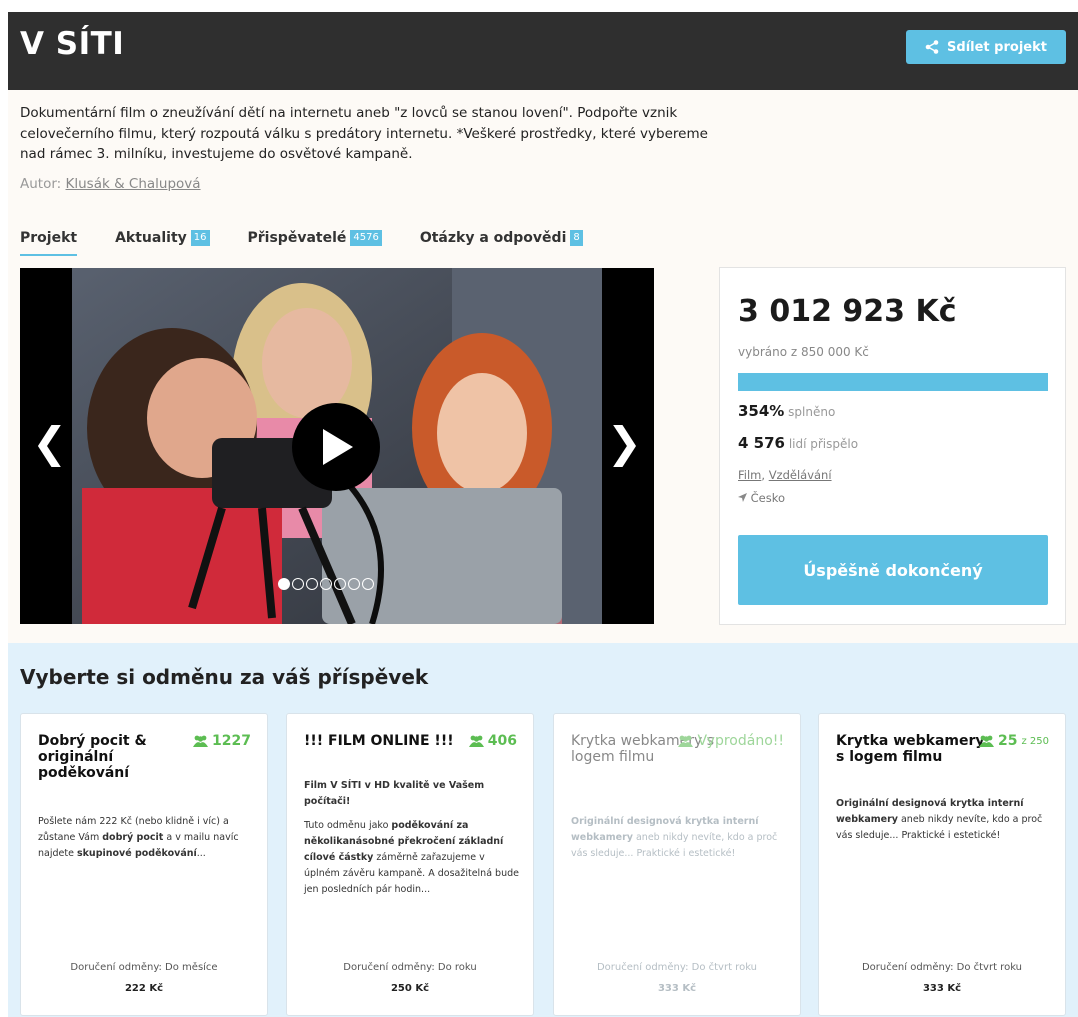 Image resolution: width=1078 pixels, height=1017 pixels. I want to click on author-link: Klusák & Chalupová, so click(133, 184).